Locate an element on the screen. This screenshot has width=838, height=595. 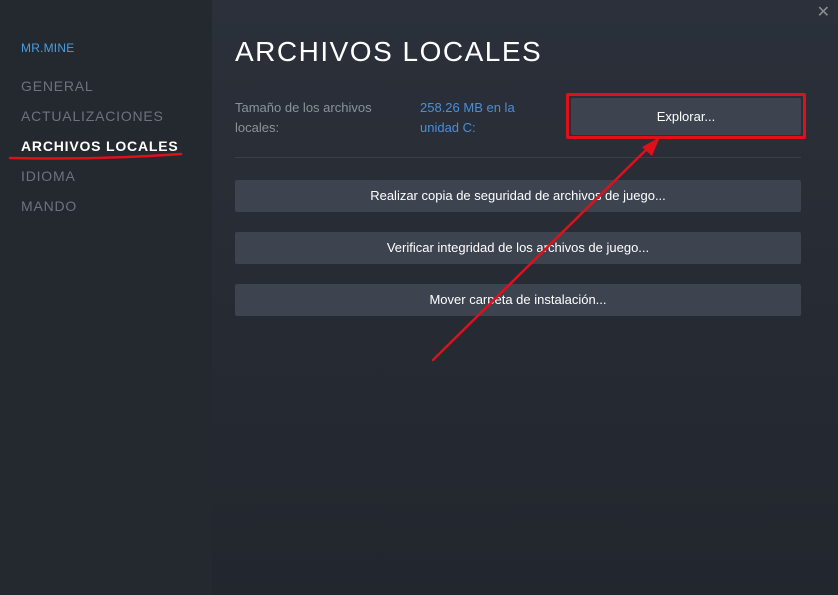
close-icon: ✕ is located at coordinates (823, 12).